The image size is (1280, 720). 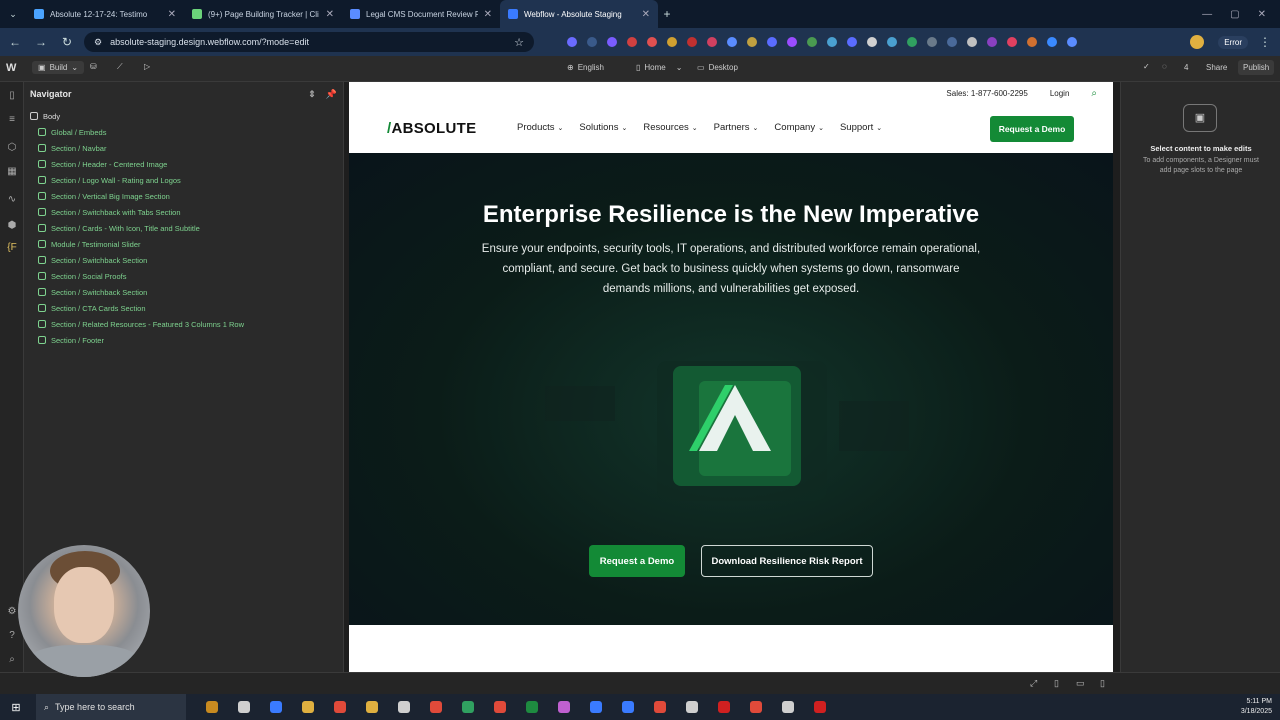 What do you see at coordinates (183, 164) in the screenshot?
I see `navigator-item: Section / Header - Centered Image` at bounding box center [183, 164].